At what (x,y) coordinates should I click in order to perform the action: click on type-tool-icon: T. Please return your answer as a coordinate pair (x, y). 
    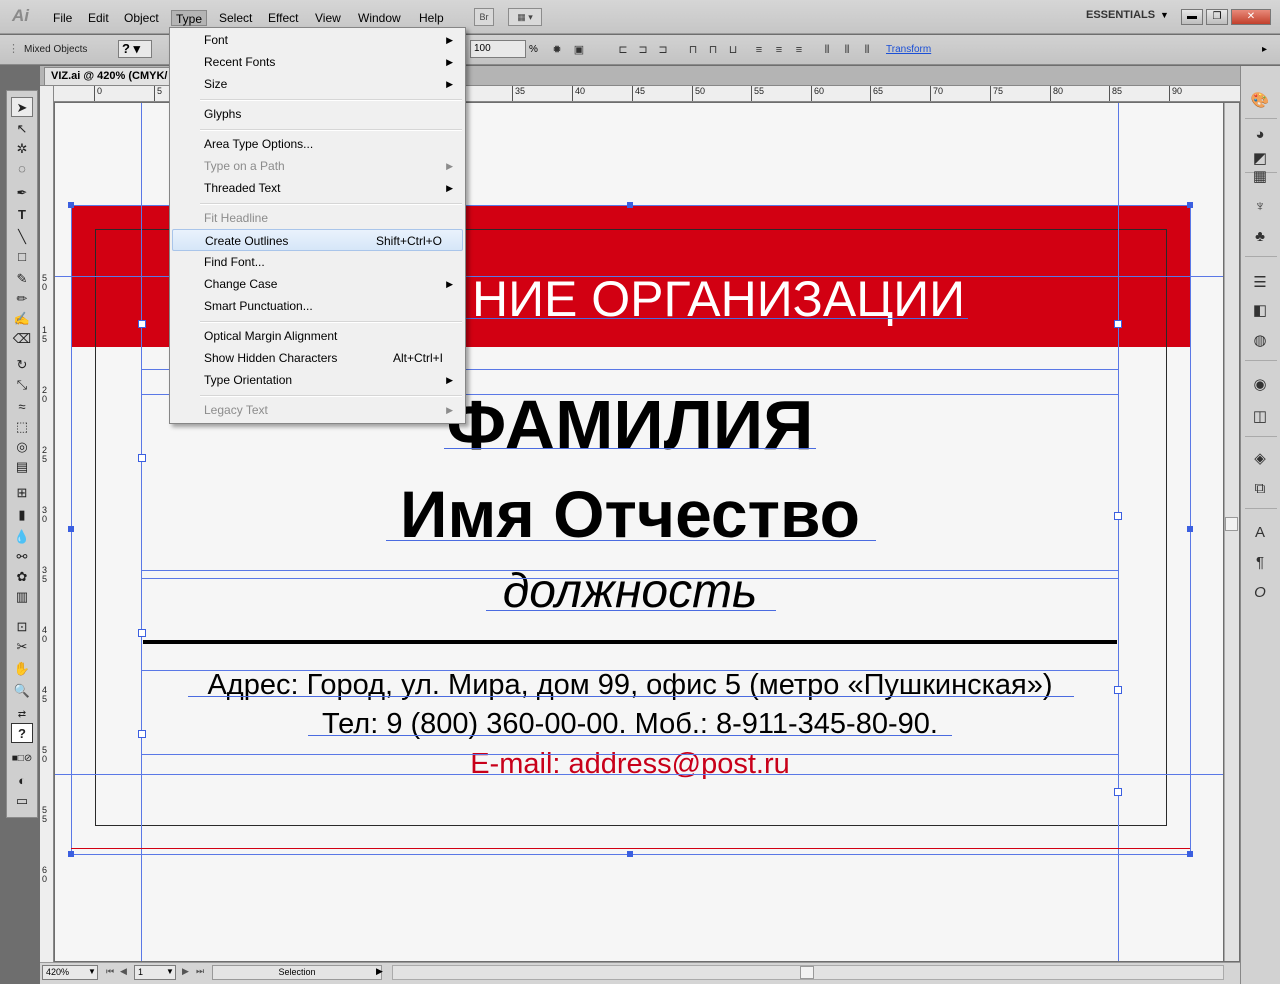
    Looking at the image, I should click on (22, 215).